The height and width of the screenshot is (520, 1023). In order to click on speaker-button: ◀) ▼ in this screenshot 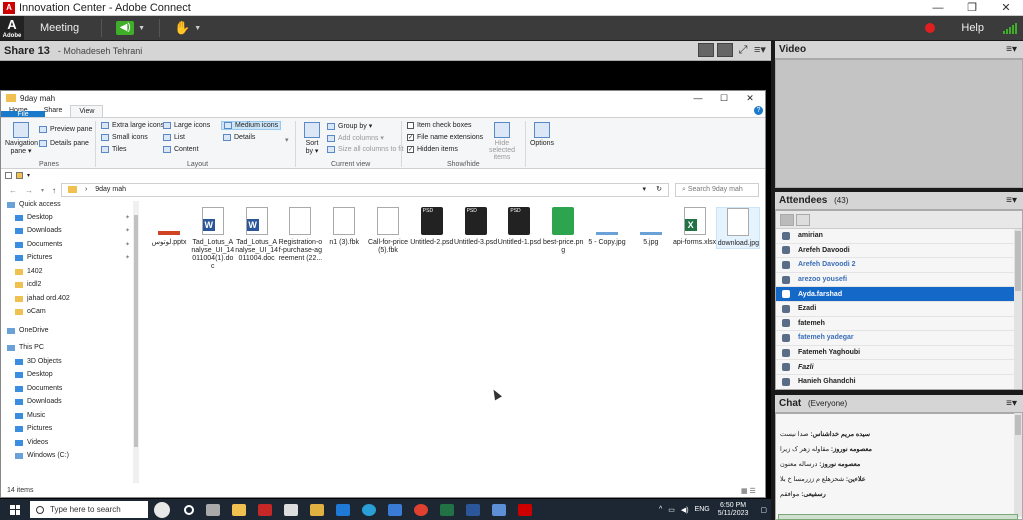, I will do `click(130, 28)`.